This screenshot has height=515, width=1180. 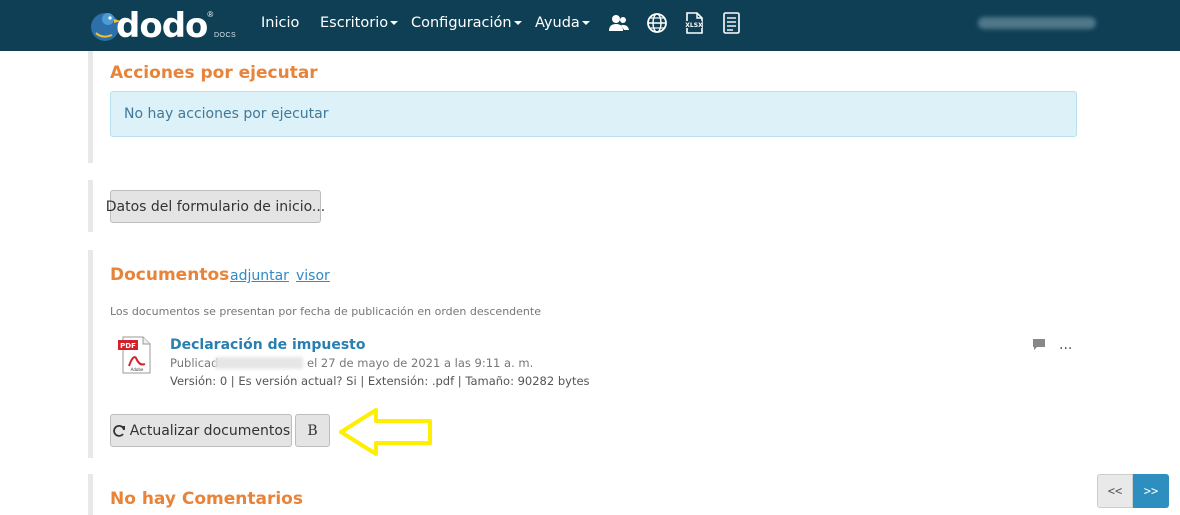 I want to click on document-title-link: Declaración de impuesto, so click(x=267, y=345).